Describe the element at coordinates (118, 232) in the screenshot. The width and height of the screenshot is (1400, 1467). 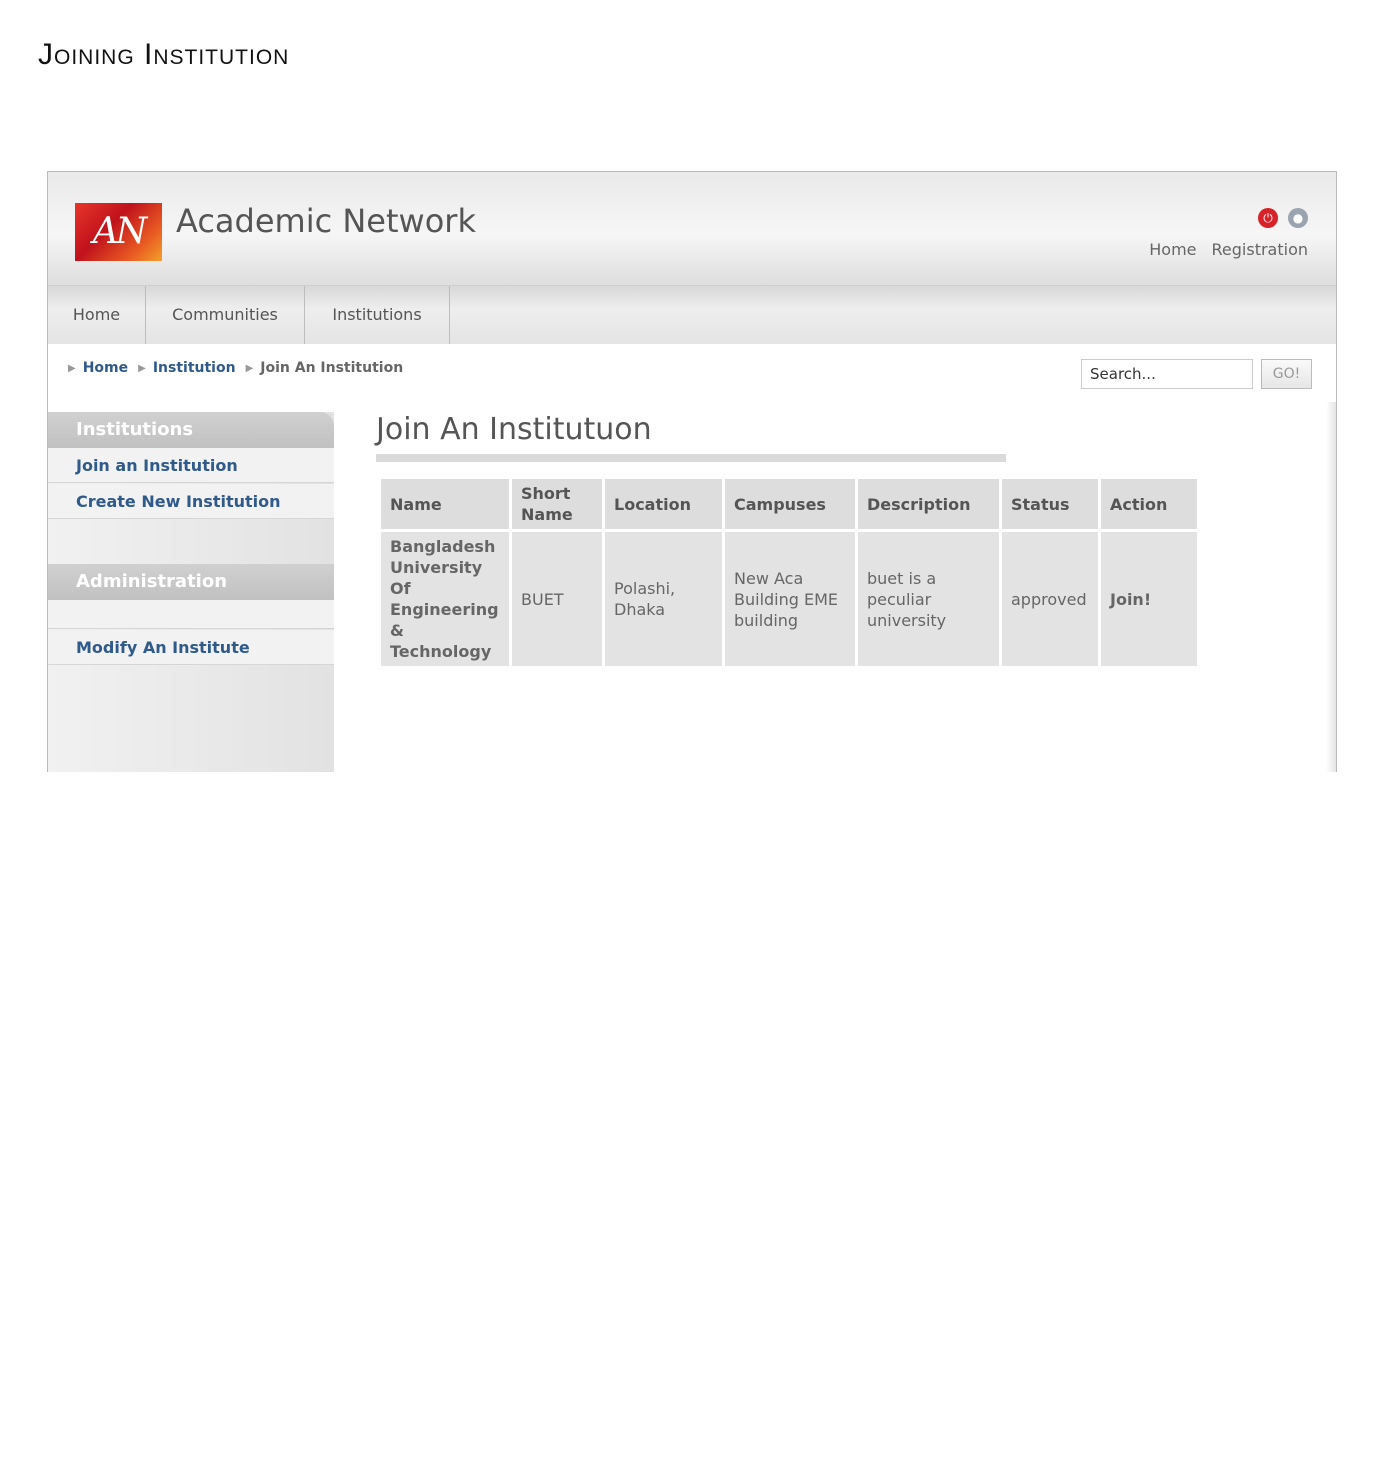
I see `site-logo: AN` at that location.